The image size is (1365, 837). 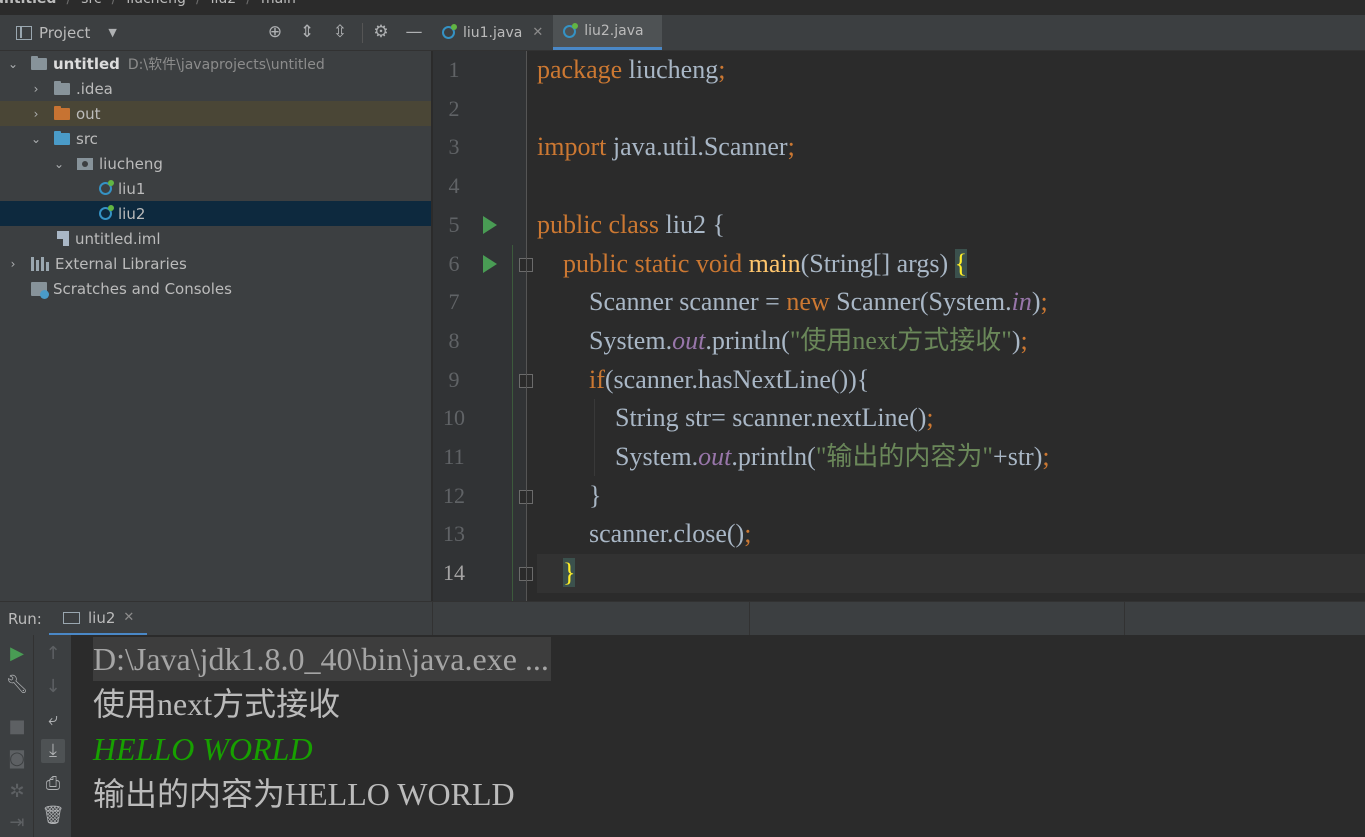 What do you see at coordinates (17, 823) in the screenshot?
I see `exit-icon: ⇥` at bounding box center [17, 823].